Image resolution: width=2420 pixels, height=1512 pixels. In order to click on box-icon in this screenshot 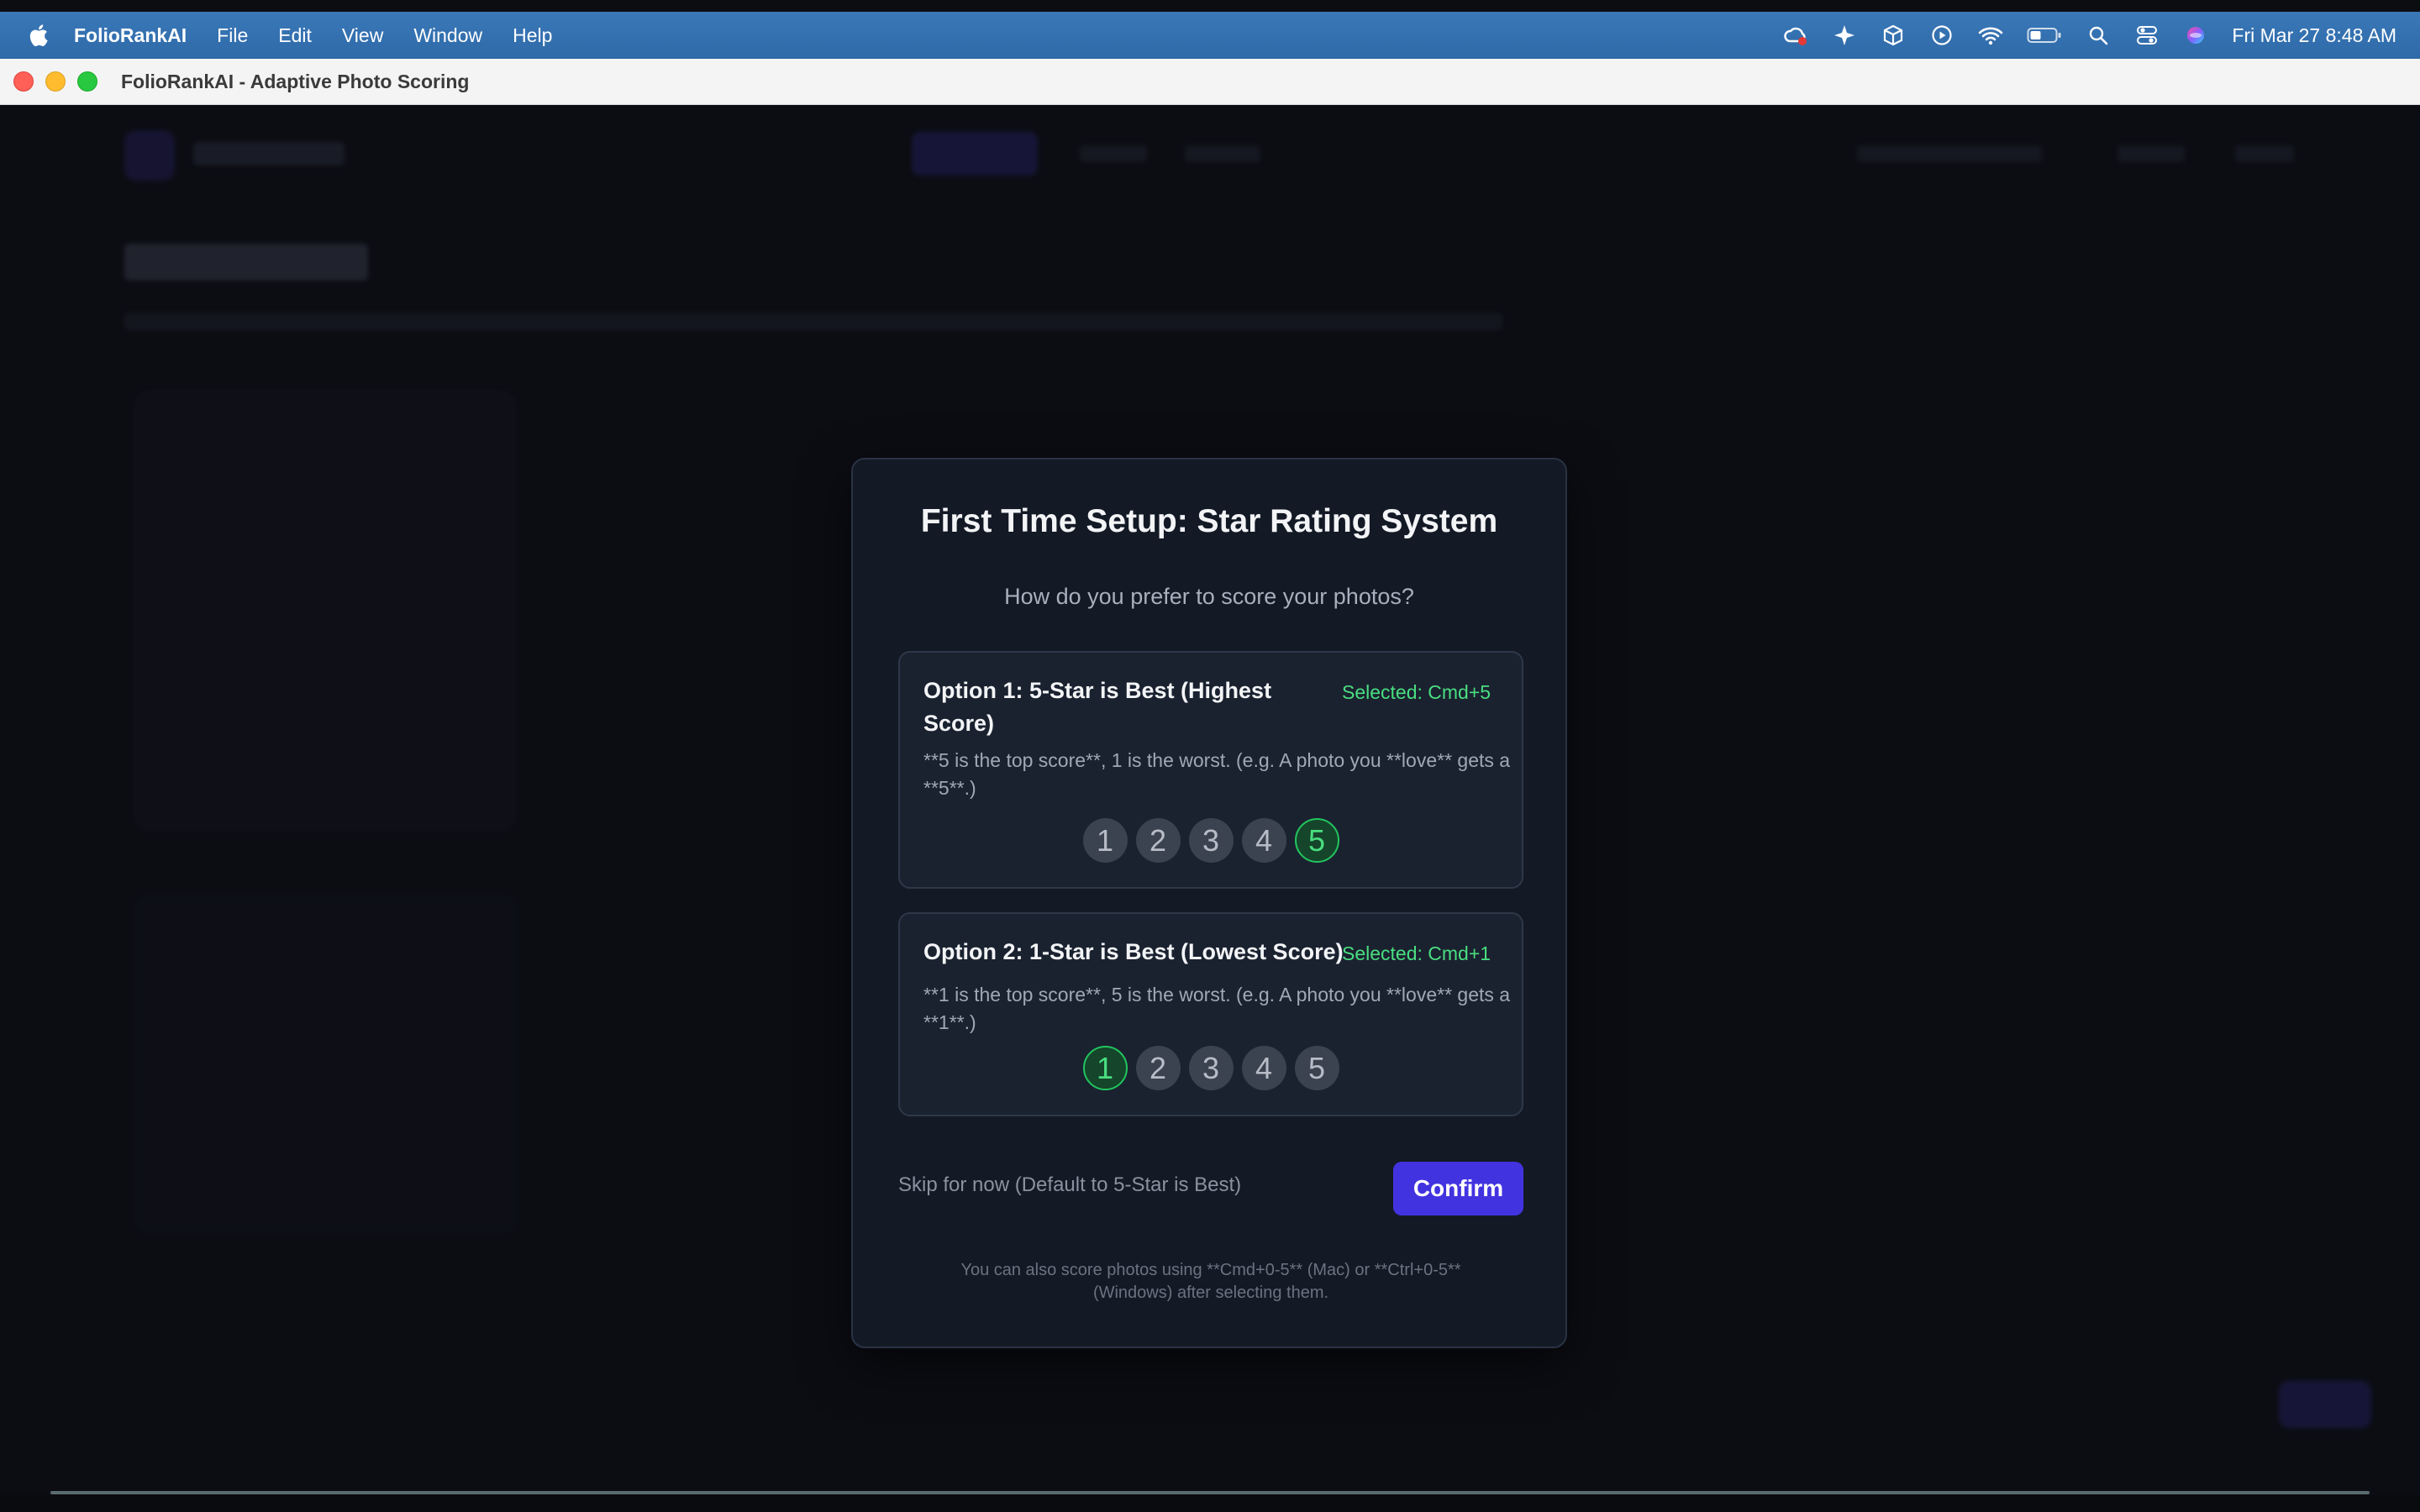, I will do `click(1893, 35)`.